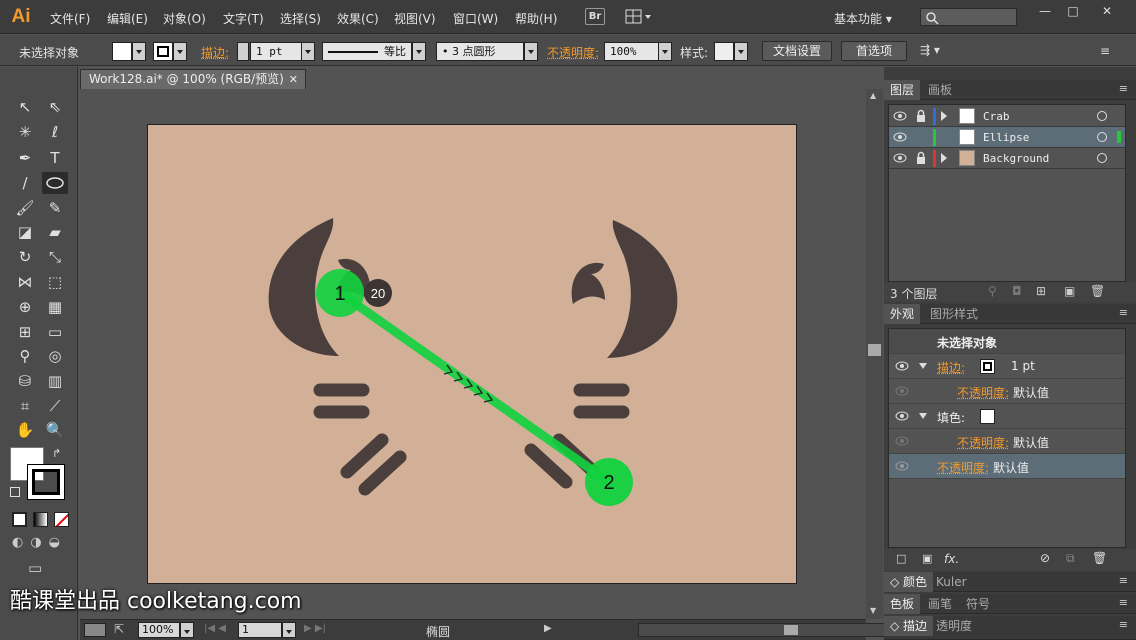 Image resolution: width=1136 pixels, height=640 pixels. I want to click on swap-fill-stroke-icon: ↱, so click(56, 453).